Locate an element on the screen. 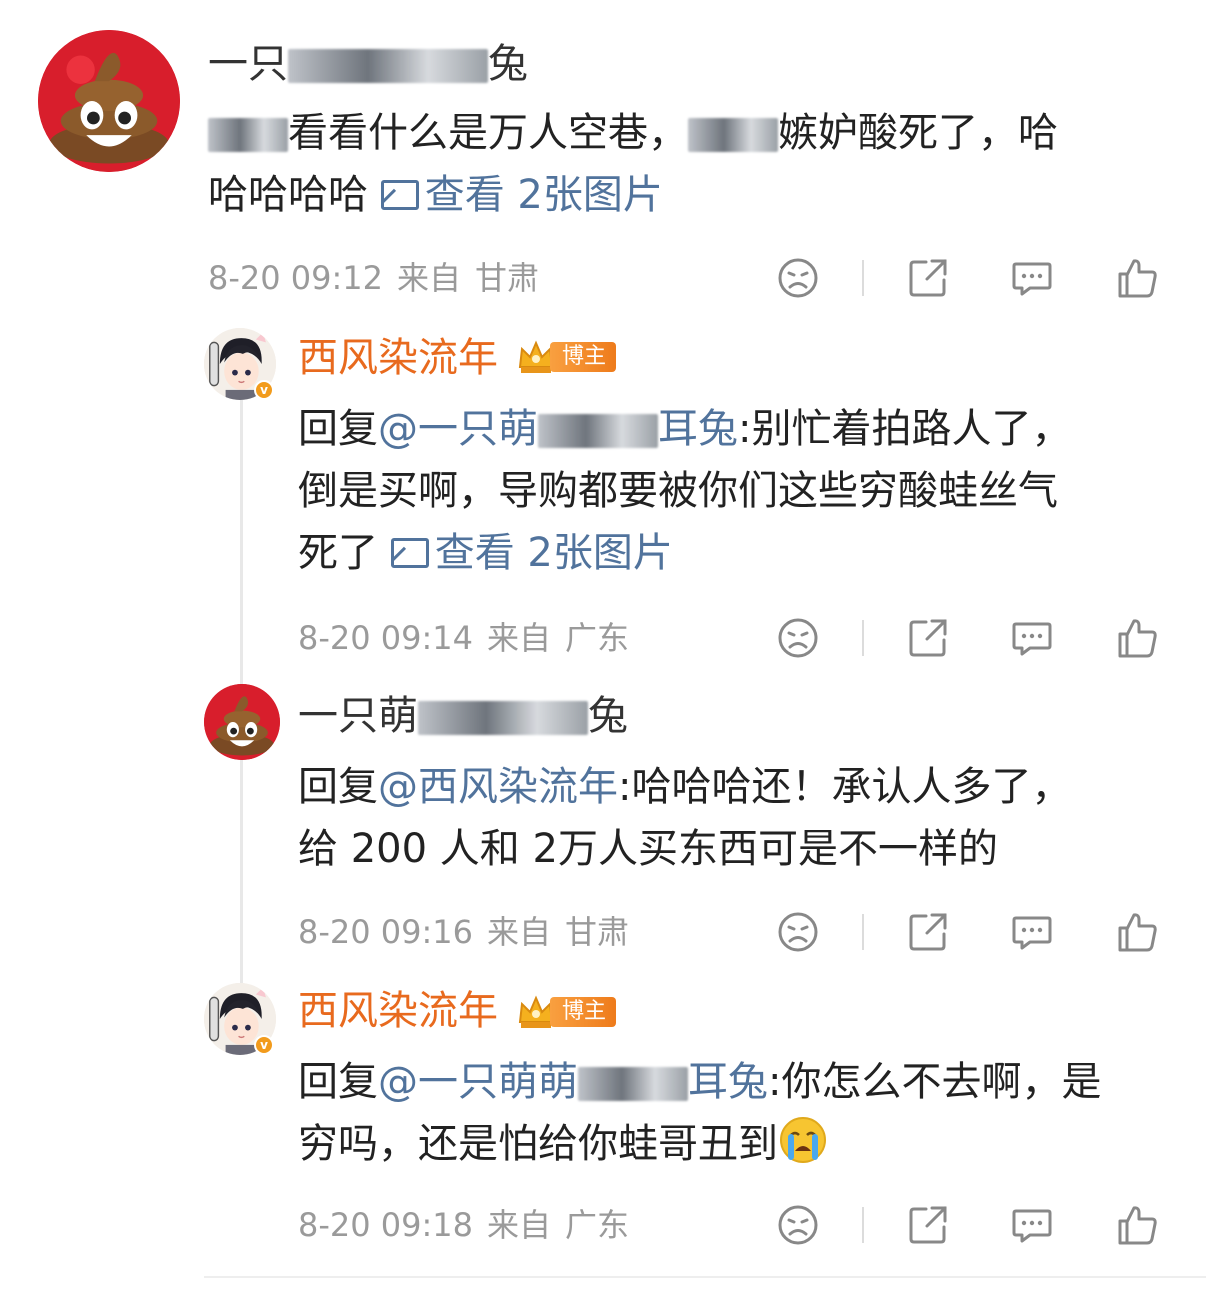 The width and height of the screenshot is (1206, 1291). divider is located at coordinates (705, 1277).